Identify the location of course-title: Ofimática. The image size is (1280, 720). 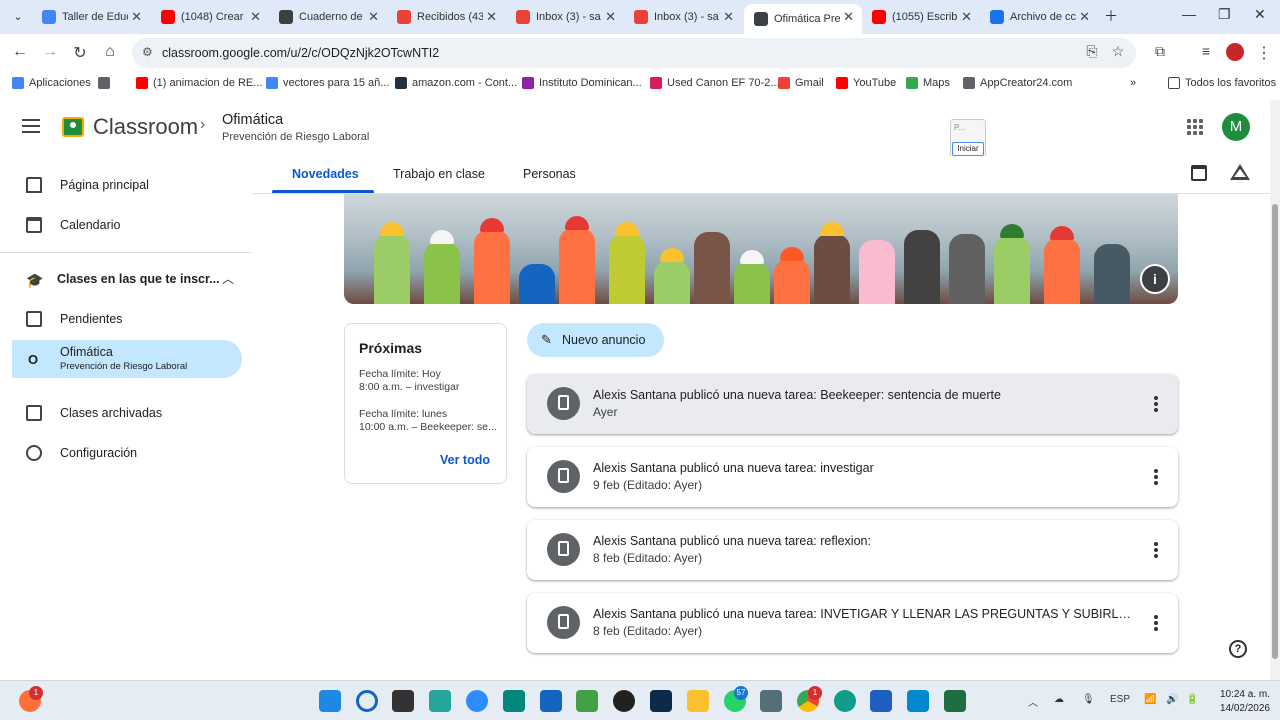
(252, 120).